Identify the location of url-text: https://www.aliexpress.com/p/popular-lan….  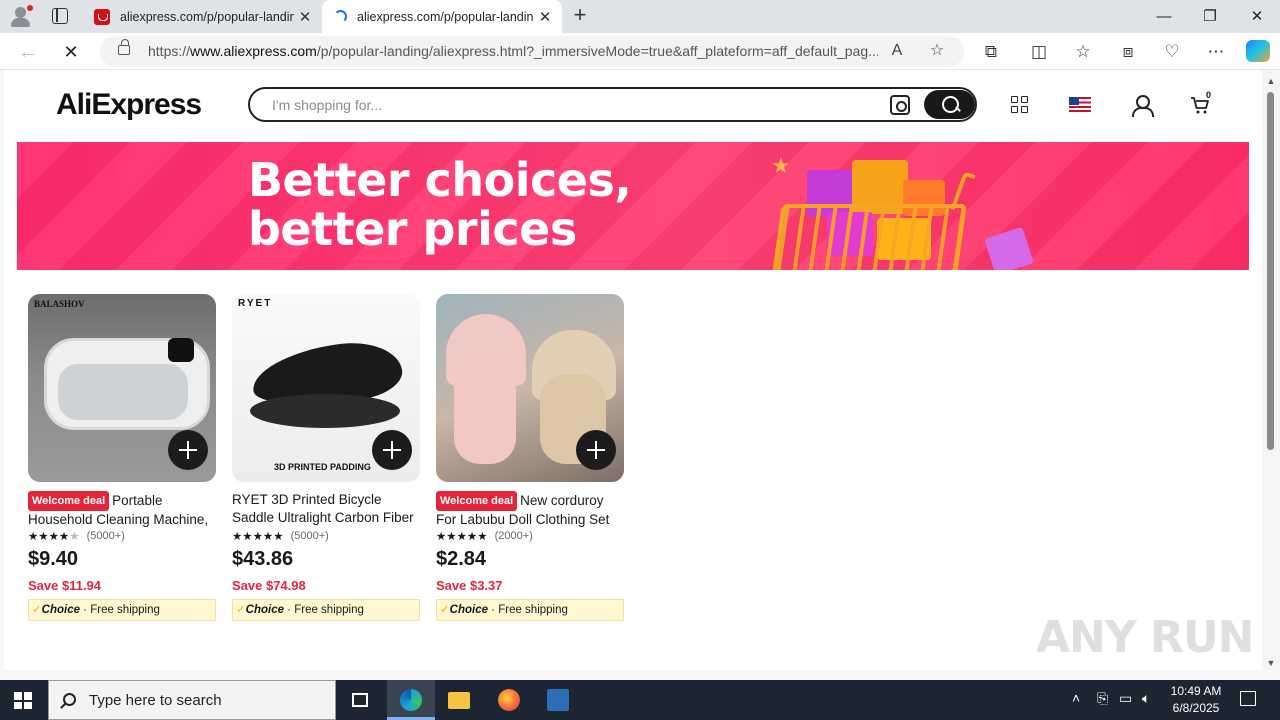
(513, 51).